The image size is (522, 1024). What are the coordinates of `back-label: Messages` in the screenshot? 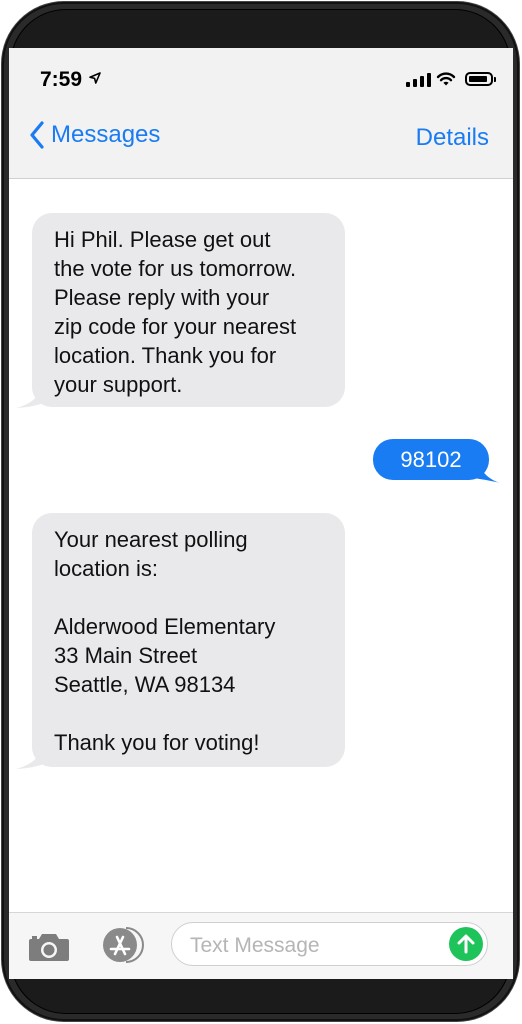 It's located at (106, 134).